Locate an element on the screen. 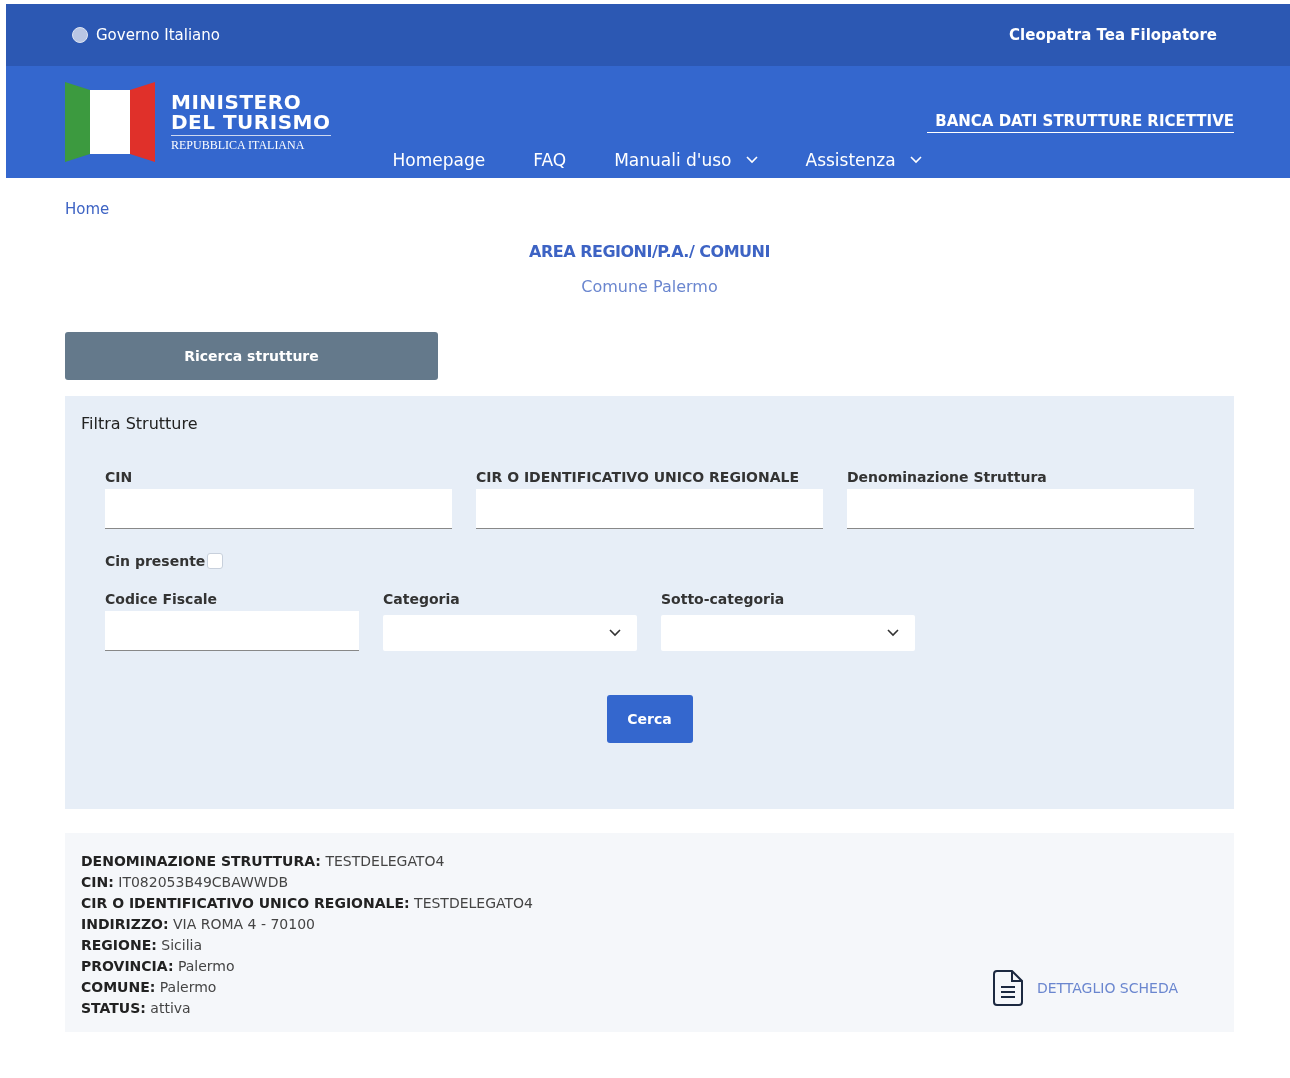 The width and height of the screenshot is (1290, 1078). detail-link: DETTAGLIO SCHEDA is located at coordinates (1085, 988).